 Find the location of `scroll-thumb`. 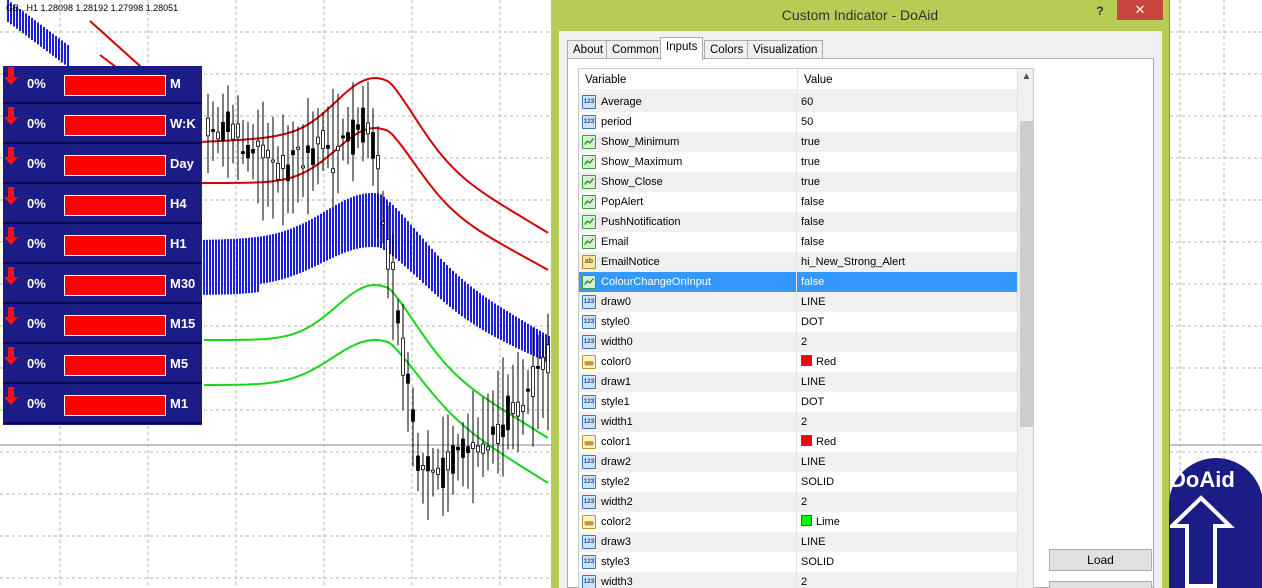

scroll-thumb is located at coordinates (1026, 274).